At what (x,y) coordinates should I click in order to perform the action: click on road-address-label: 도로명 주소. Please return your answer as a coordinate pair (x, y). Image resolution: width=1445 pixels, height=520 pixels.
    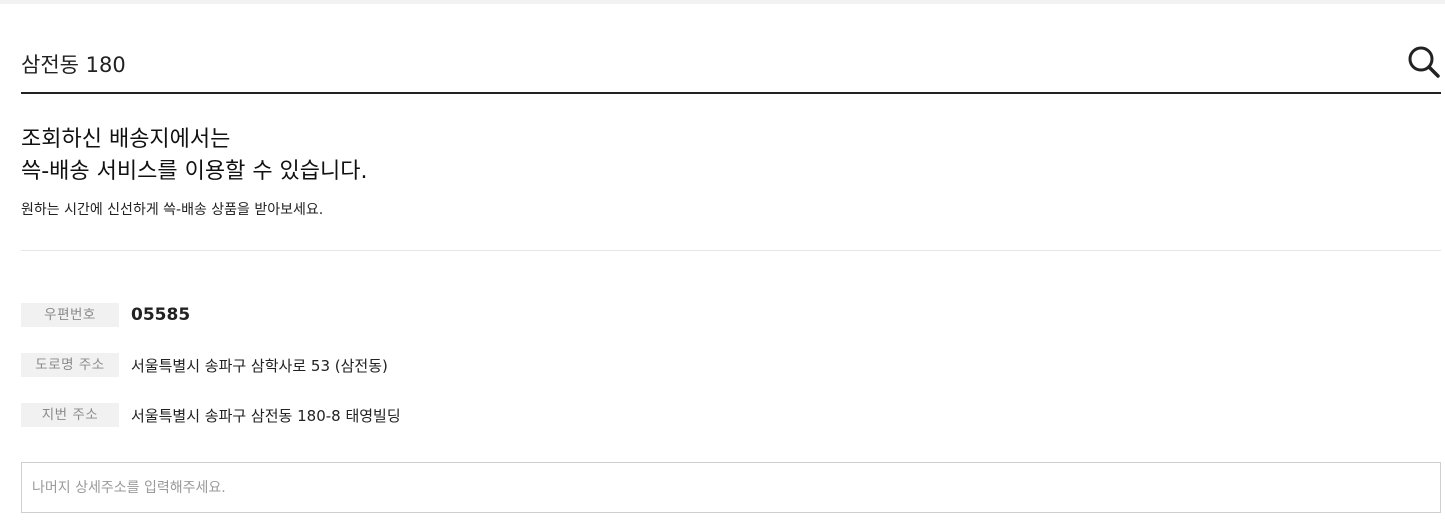
    Looking at the image, I should click on (70, 365).